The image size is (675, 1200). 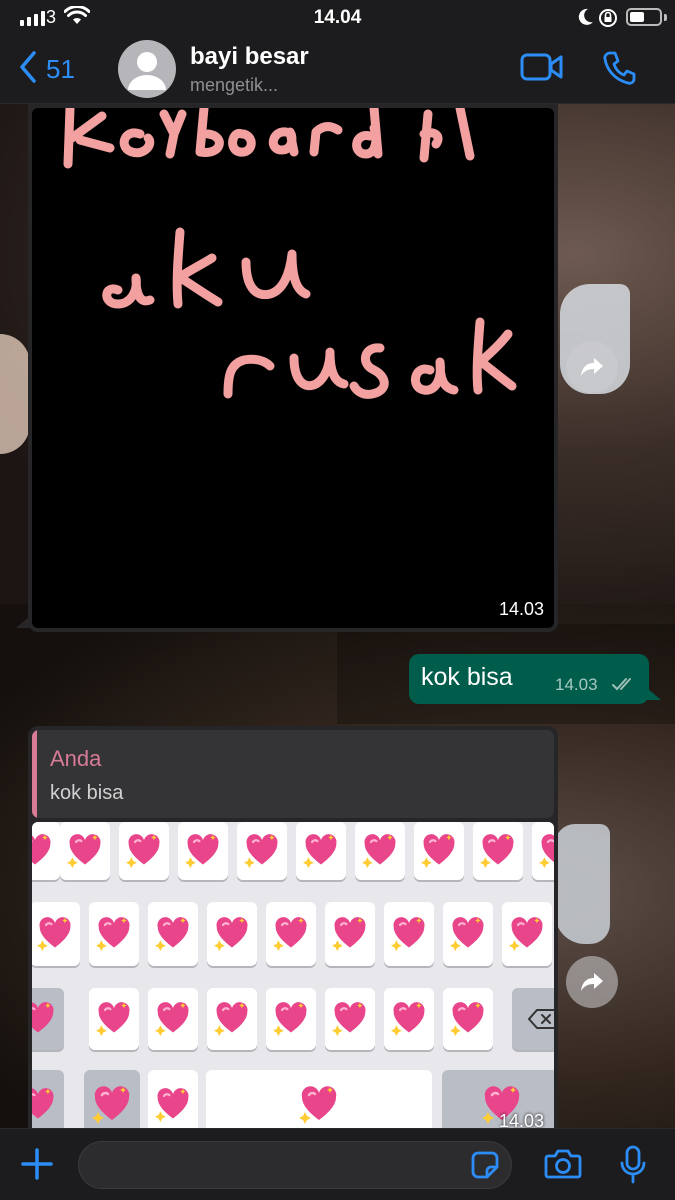 I want to click on video-call-button, so click(x=542, y=69).